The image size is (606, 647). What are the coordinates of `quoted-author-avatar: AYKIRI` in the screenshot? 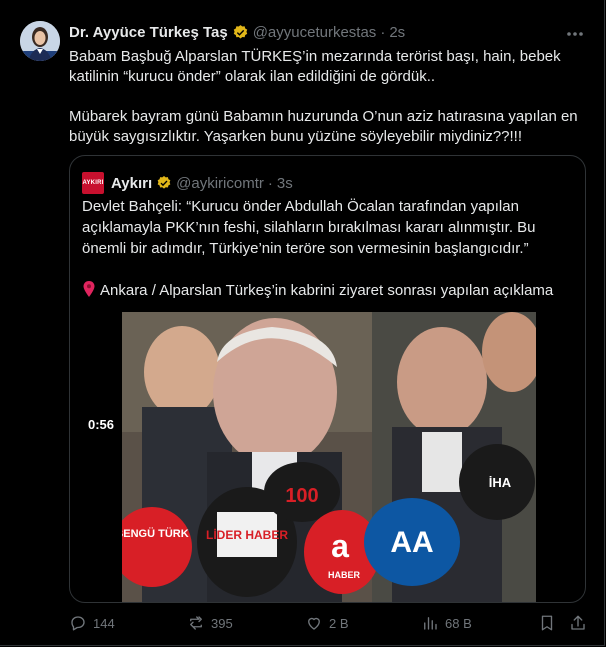 It's located at (93, 183).